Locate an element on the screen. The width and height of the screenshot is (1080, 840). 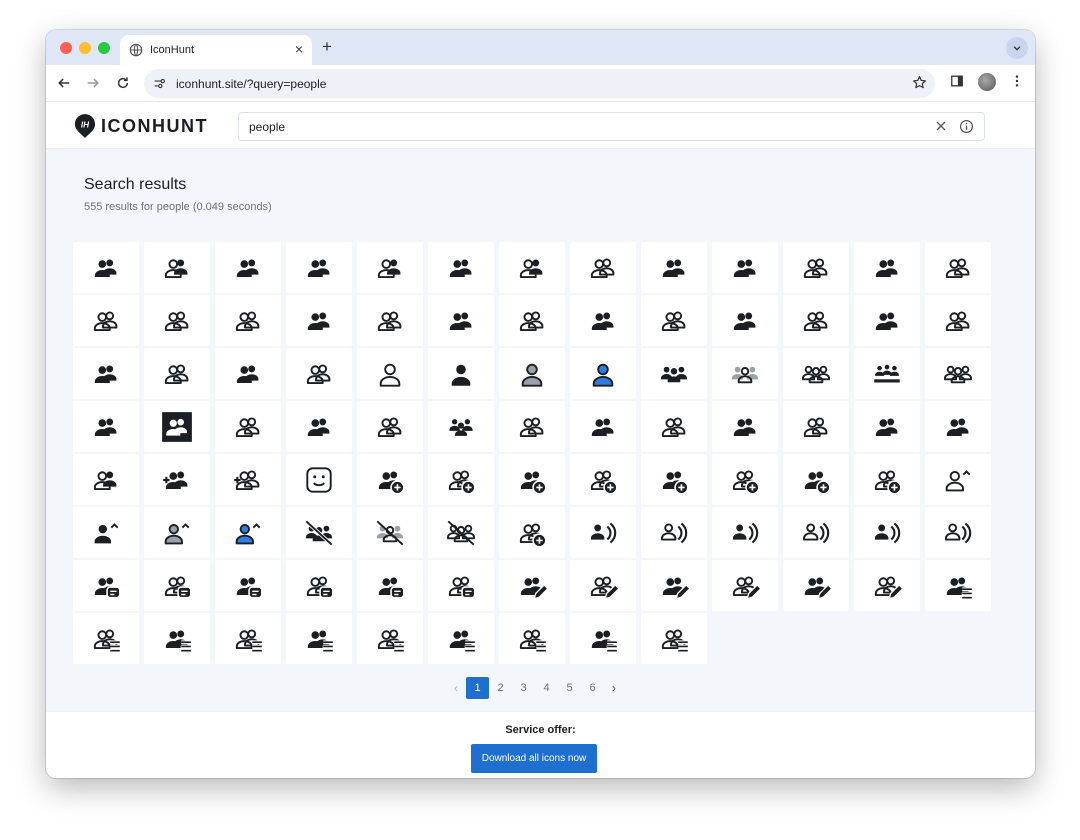
tab-search-button is located at coordinates (1017, 48).